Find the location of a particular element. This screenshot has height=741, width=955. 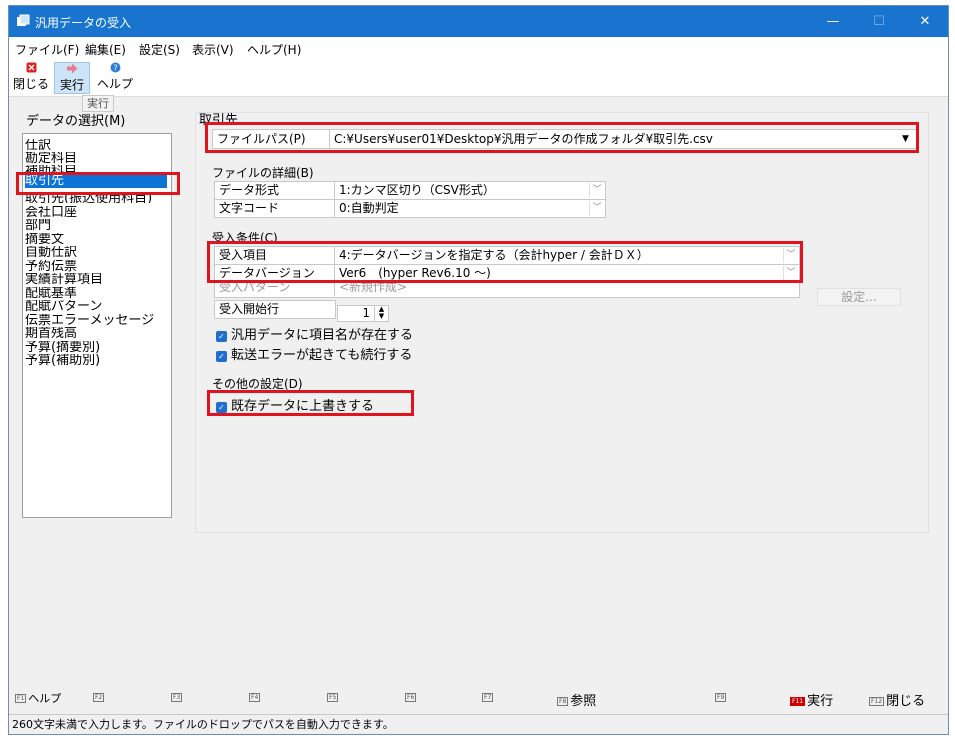

list-item: 取引先(振込使用科目) is located at coordinates (88, 197).